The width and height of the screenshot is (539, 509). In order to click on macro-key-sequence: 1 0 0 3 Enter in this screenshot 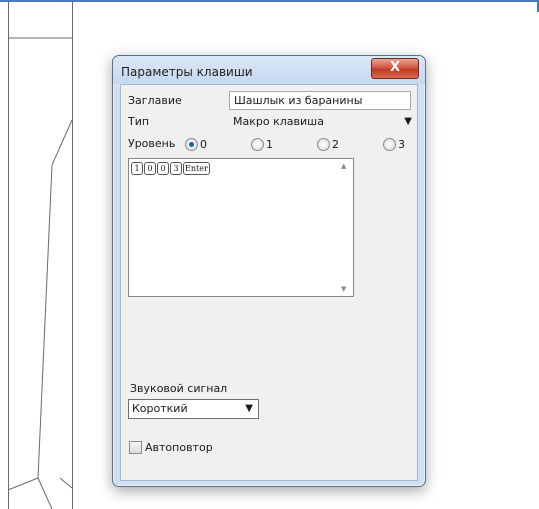, I will do `click(171, 168)`.